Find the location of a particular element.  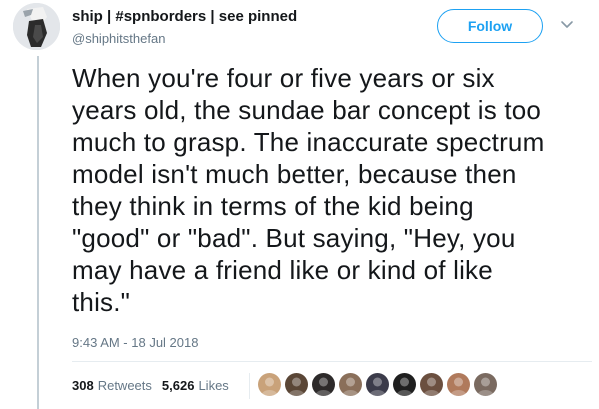

stats-separator is located at coordinates (249, 386).